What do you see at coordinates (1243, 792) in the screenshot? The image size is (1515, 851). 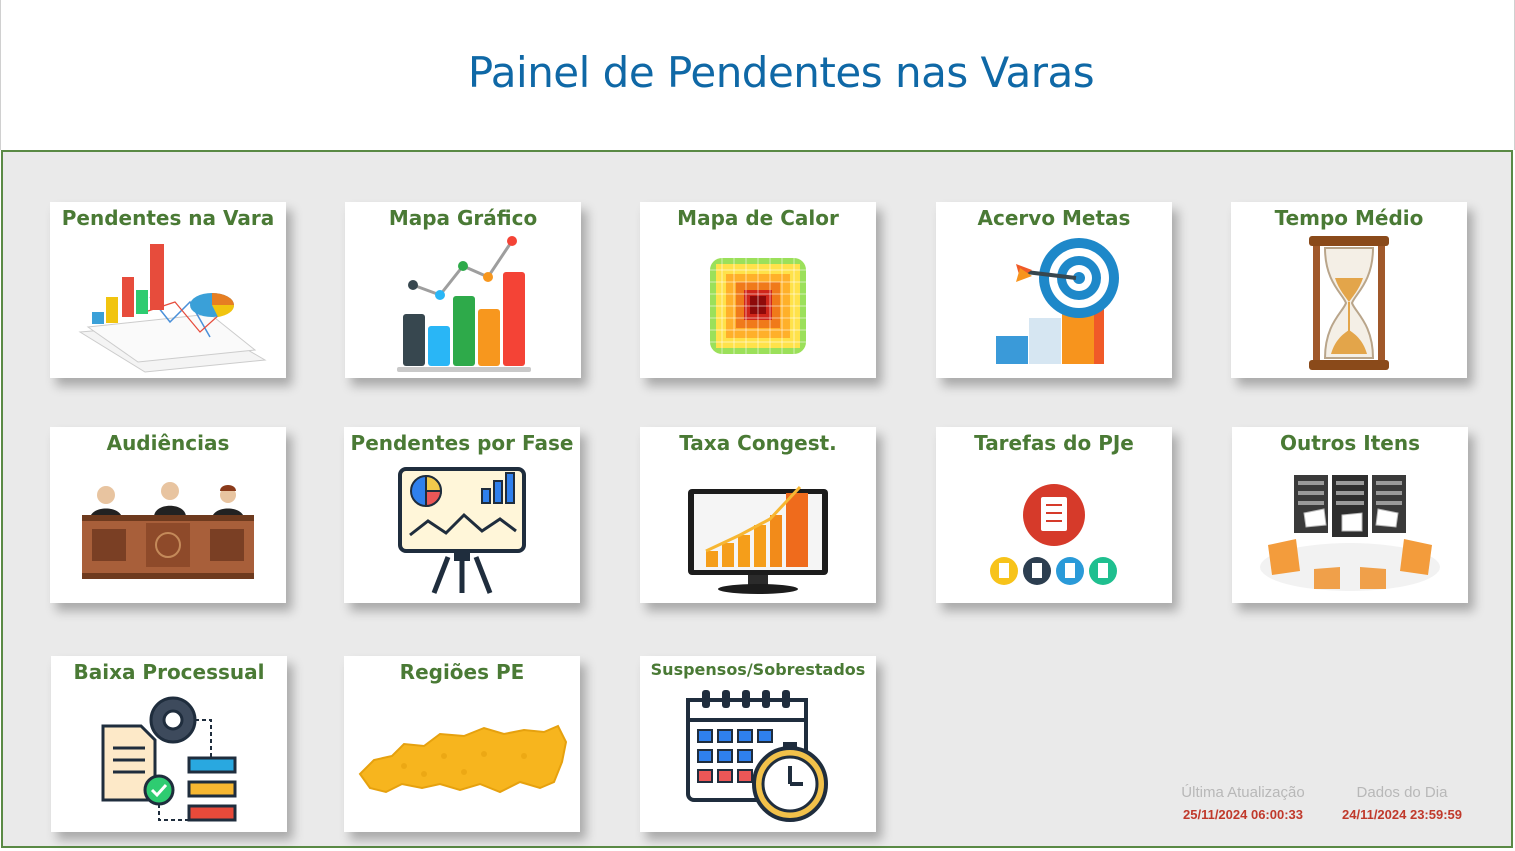 I see `last-update-label: Última Atualização` at bounding box center [1243, 792].